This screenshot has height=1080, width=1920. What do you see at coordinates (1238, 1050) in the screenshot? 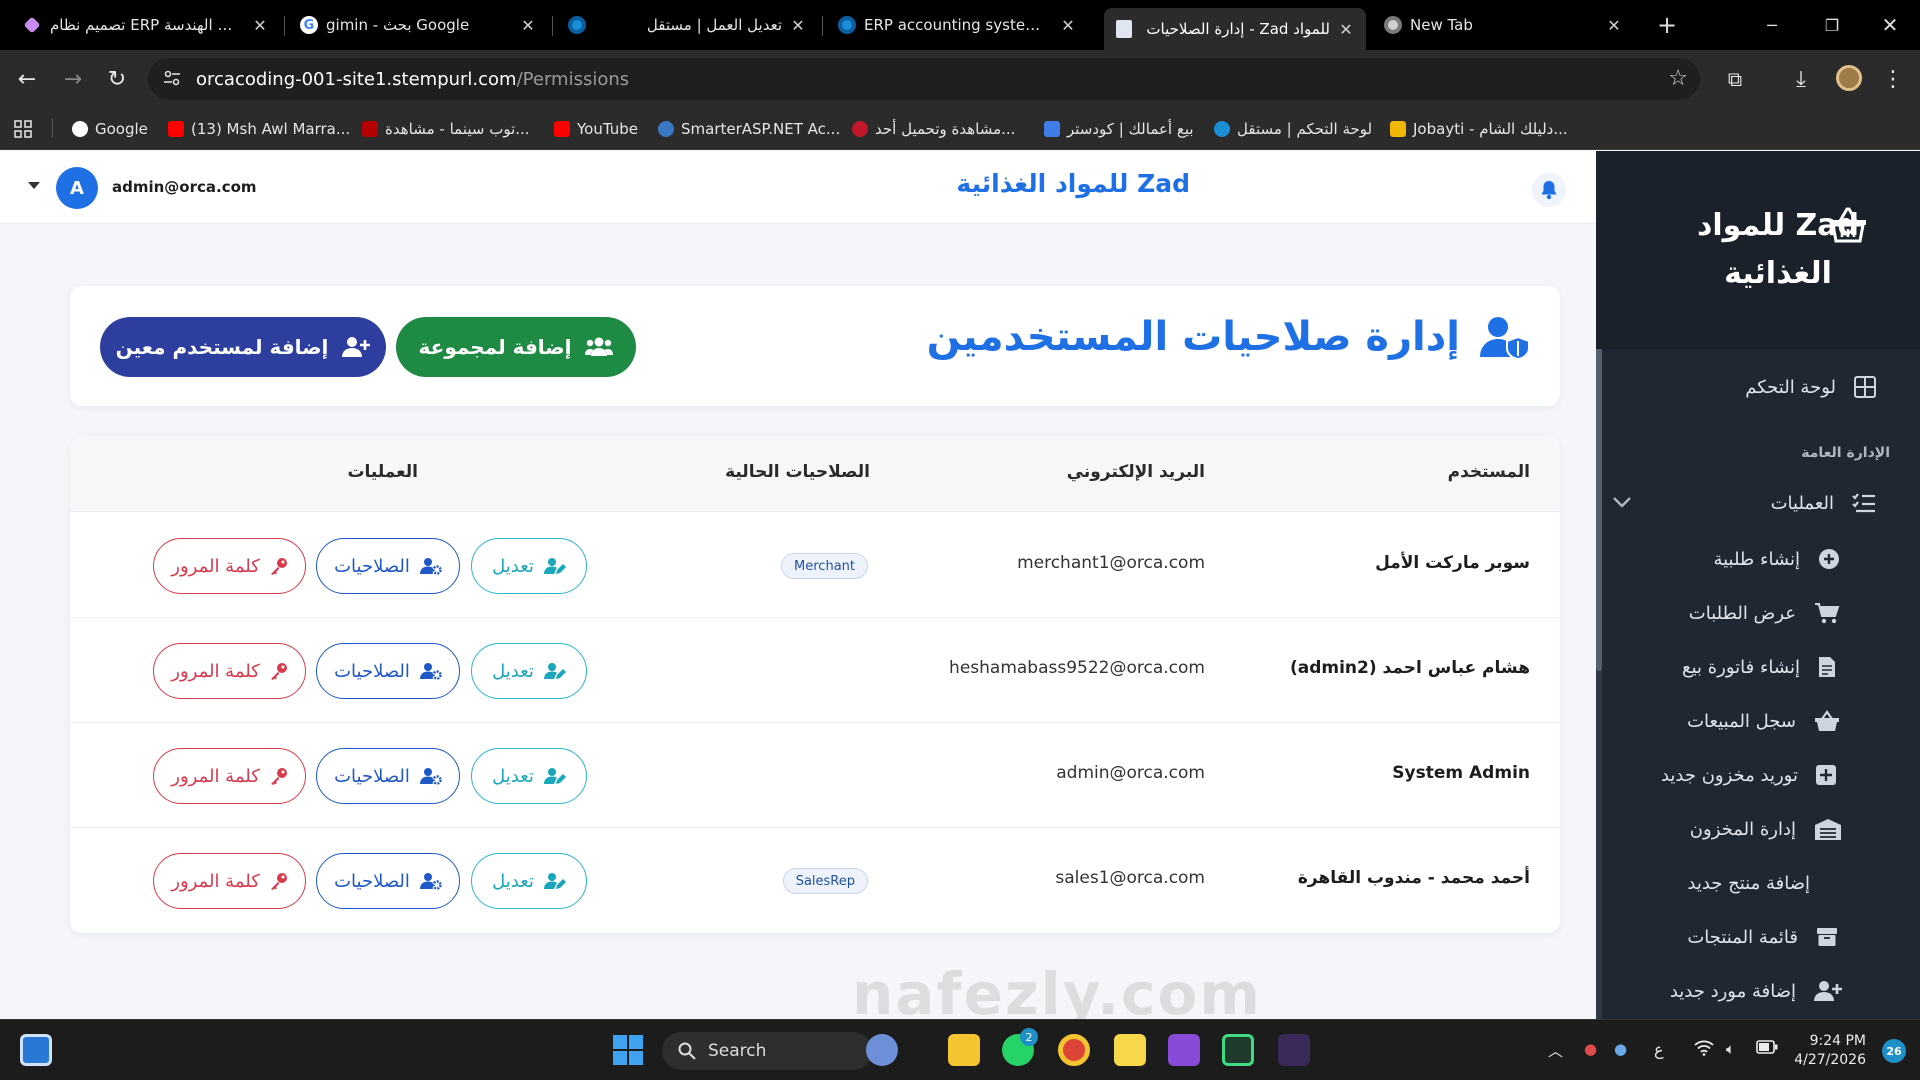
I see `android-studio-icon` at bounding box center [1238, 1050].